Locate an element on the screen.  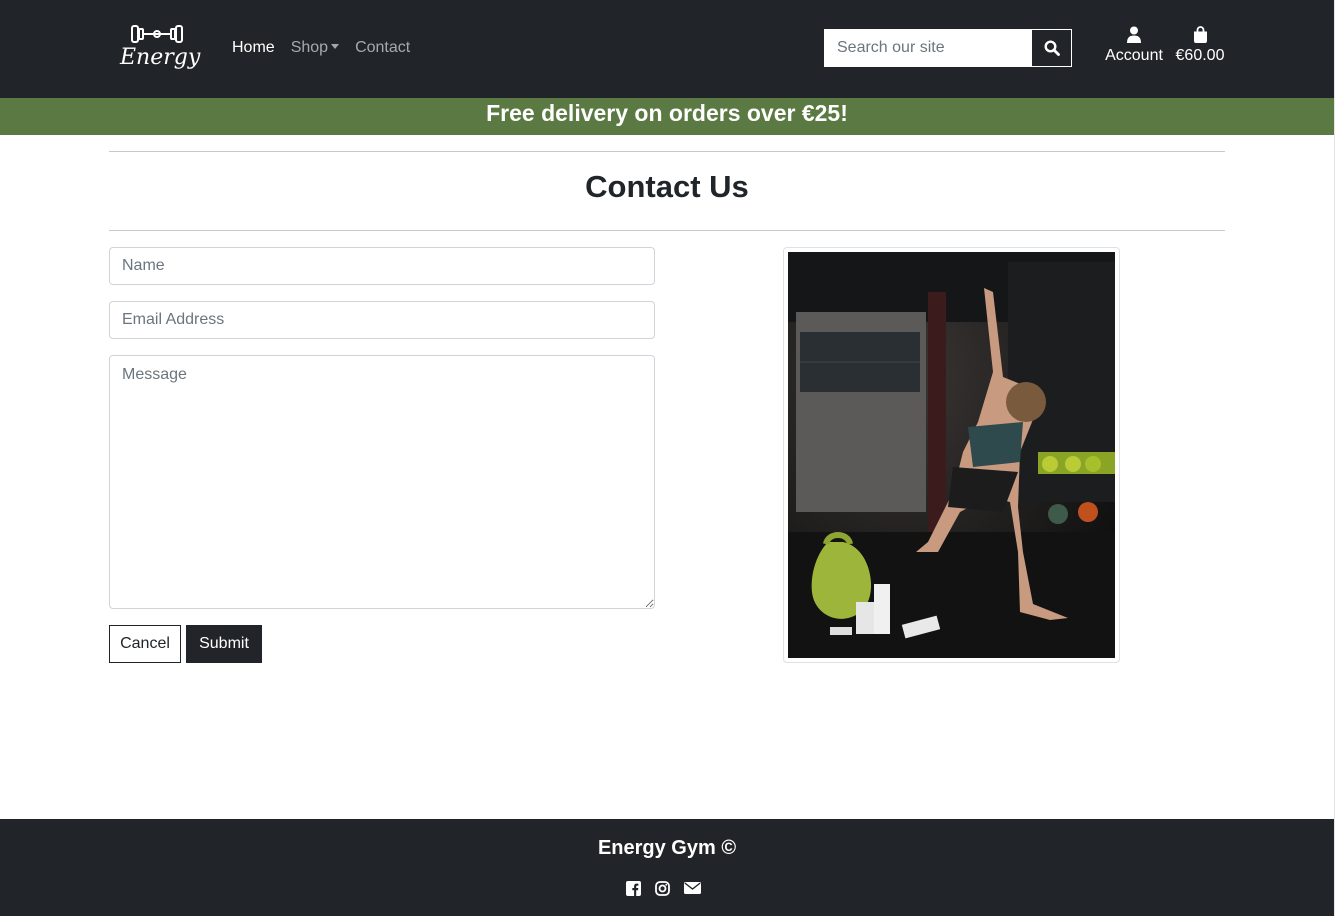
shopping-bag-icon is located at coordinates (1200, 34).